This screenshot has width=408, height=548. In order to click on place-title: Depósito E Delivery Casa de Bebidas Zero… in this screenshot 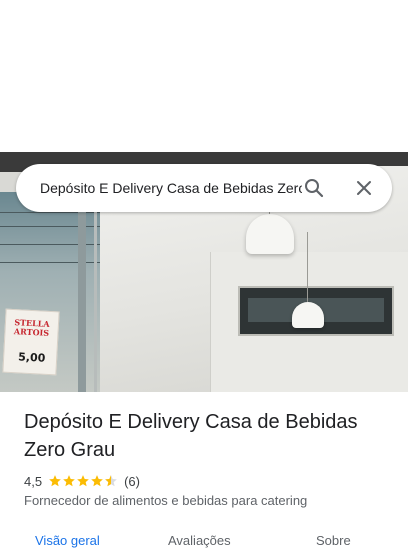, I will do `click(191, 436)`.